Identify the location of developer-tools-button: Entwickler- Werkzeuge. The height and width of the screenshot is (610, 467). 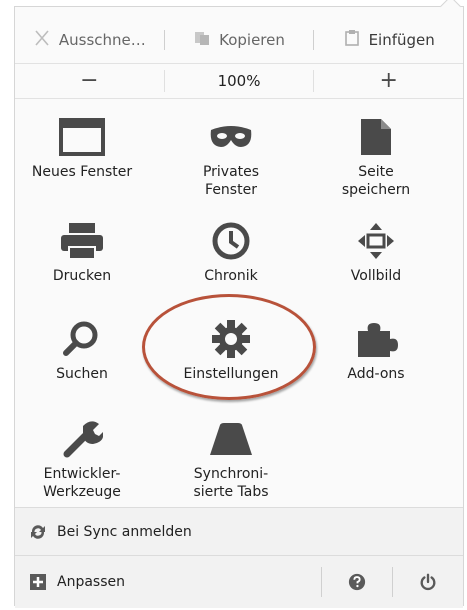
(82, 459).